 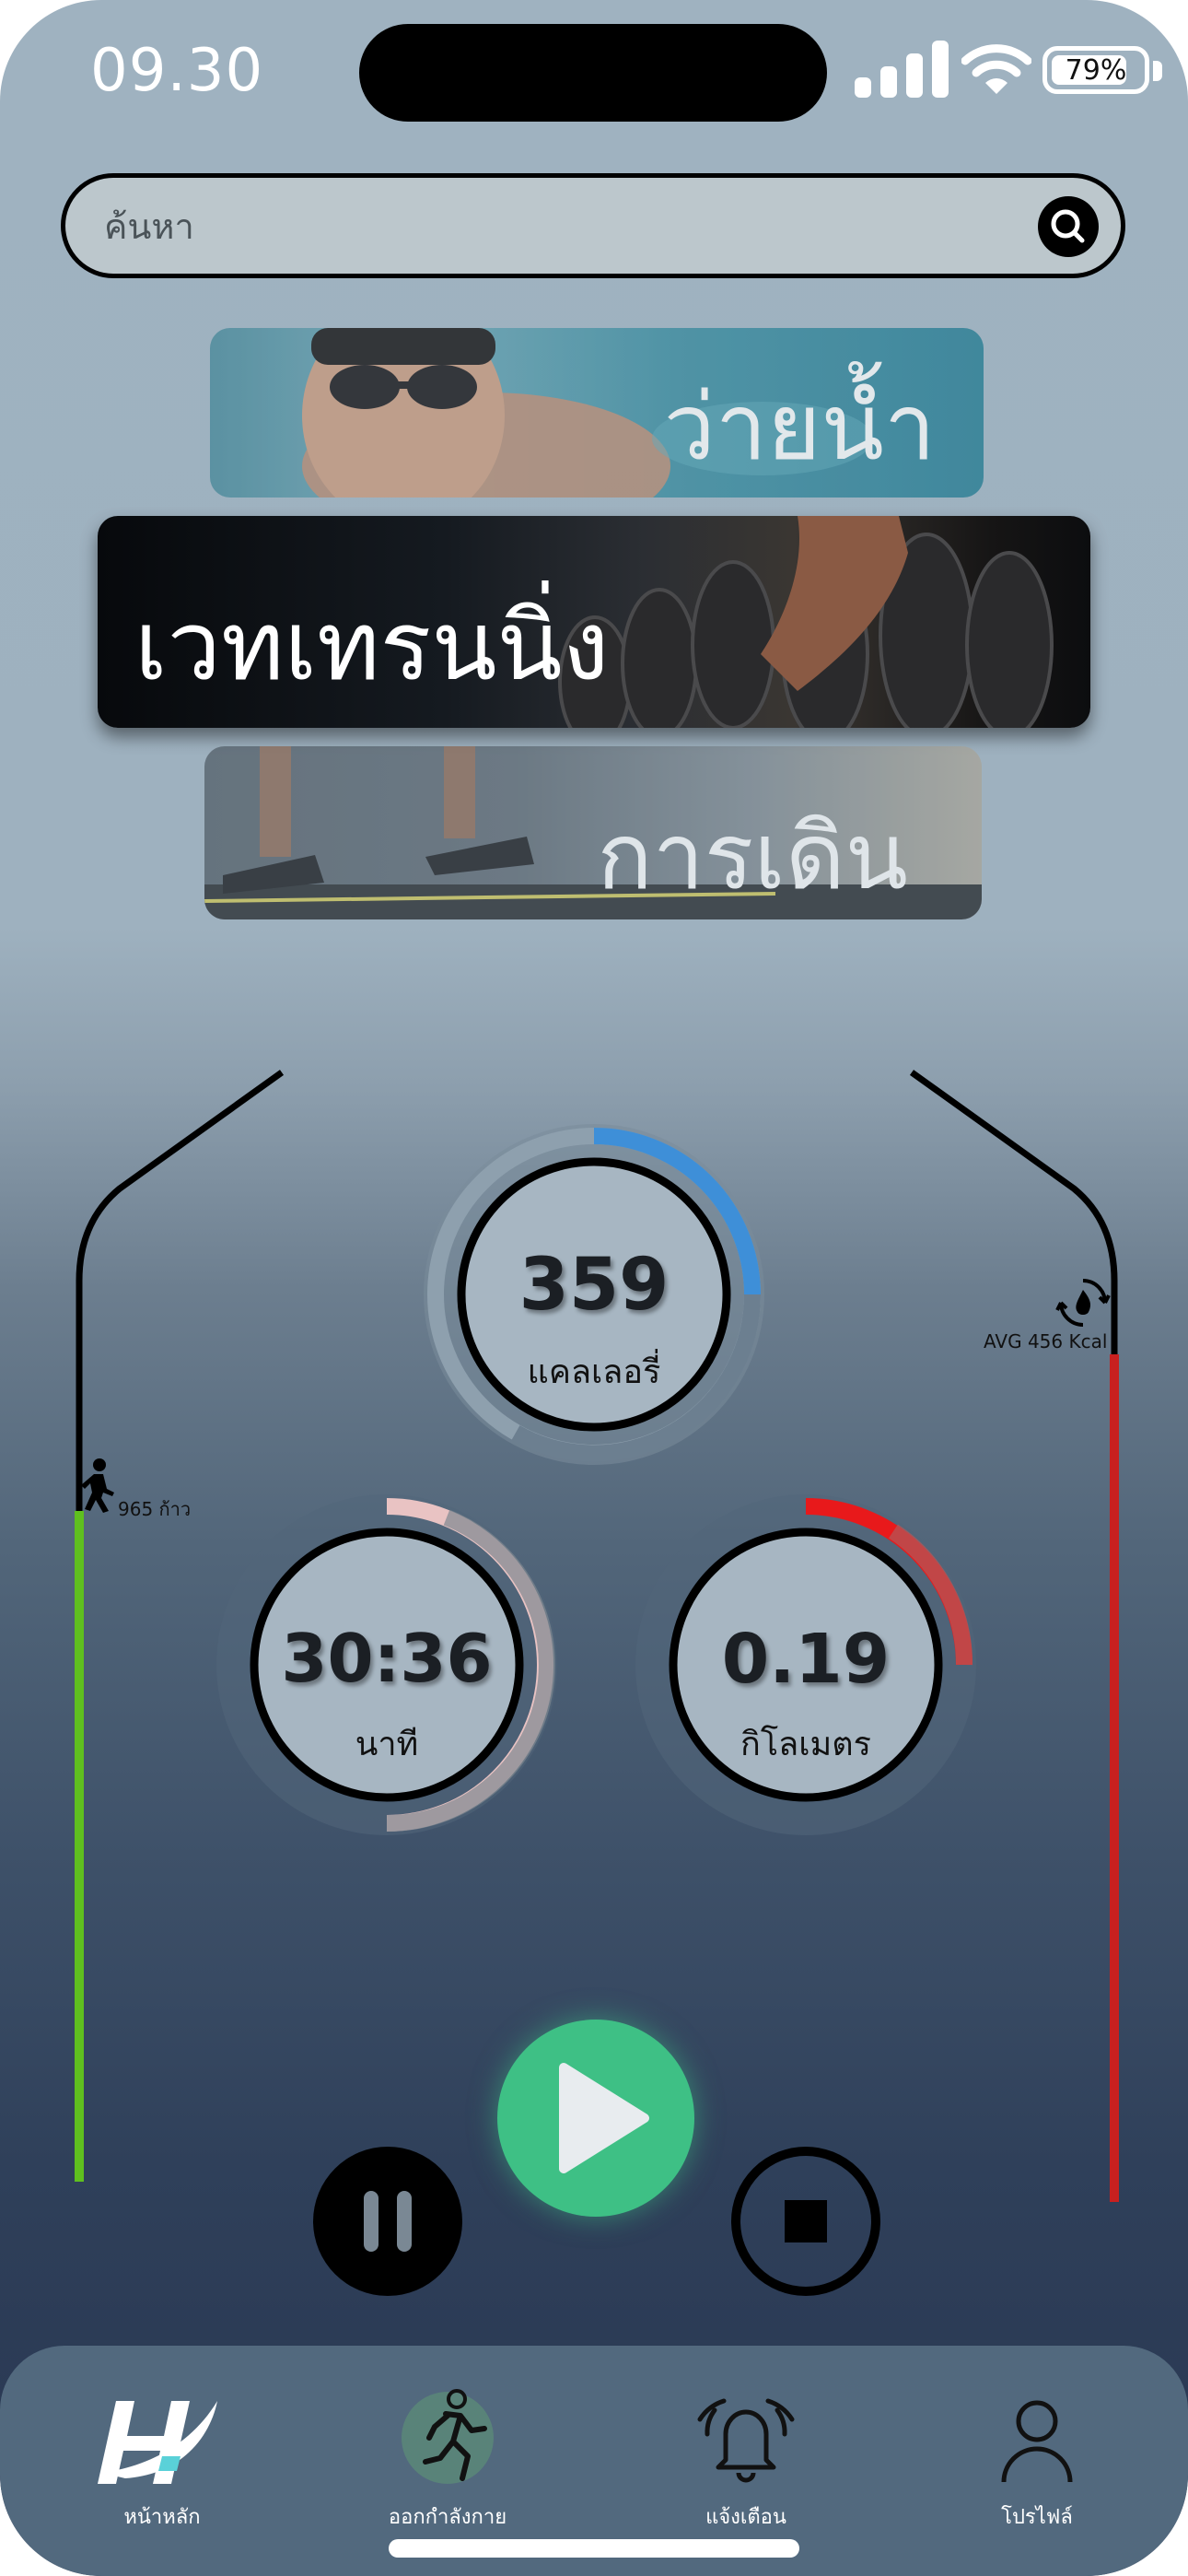 I want to click on status-time: 09.30, so click(x=177, y=71).